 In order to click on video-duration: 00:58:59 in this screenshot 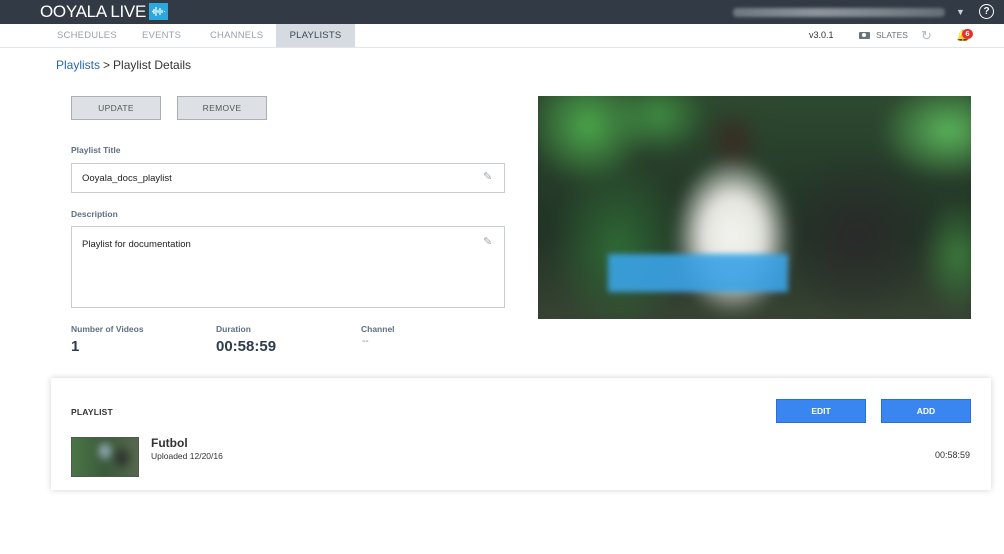, I will do `click(953, 455)`.